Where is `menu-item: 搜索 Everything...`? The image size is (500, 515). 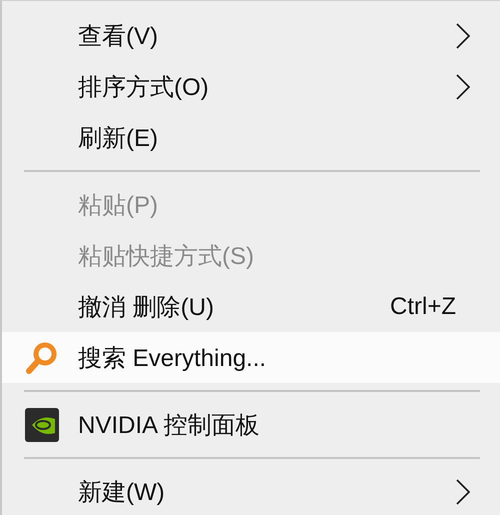
menu-item: 搜索 Everything... is located at coordinates (251, 357).